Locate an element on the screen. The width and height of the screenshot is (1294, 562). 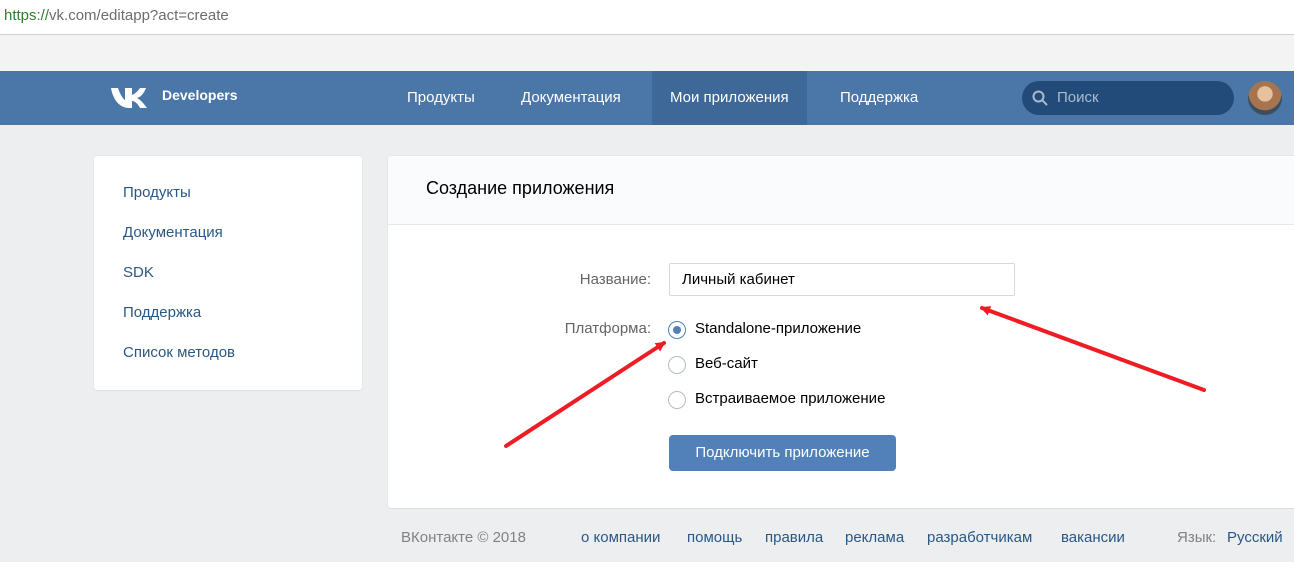
sidebar-item-support: Поддержка is located at coordinates (162, 312).